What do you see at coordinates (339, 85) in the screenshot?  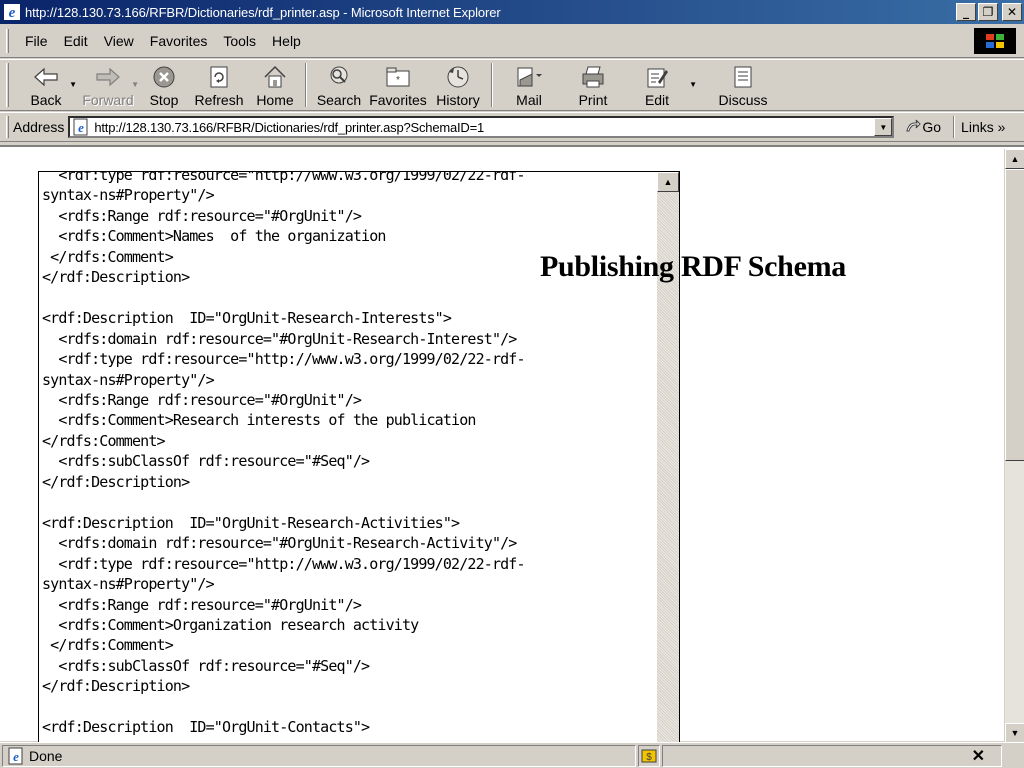 I see `search-button: Search` at bounding box center [339, 85].